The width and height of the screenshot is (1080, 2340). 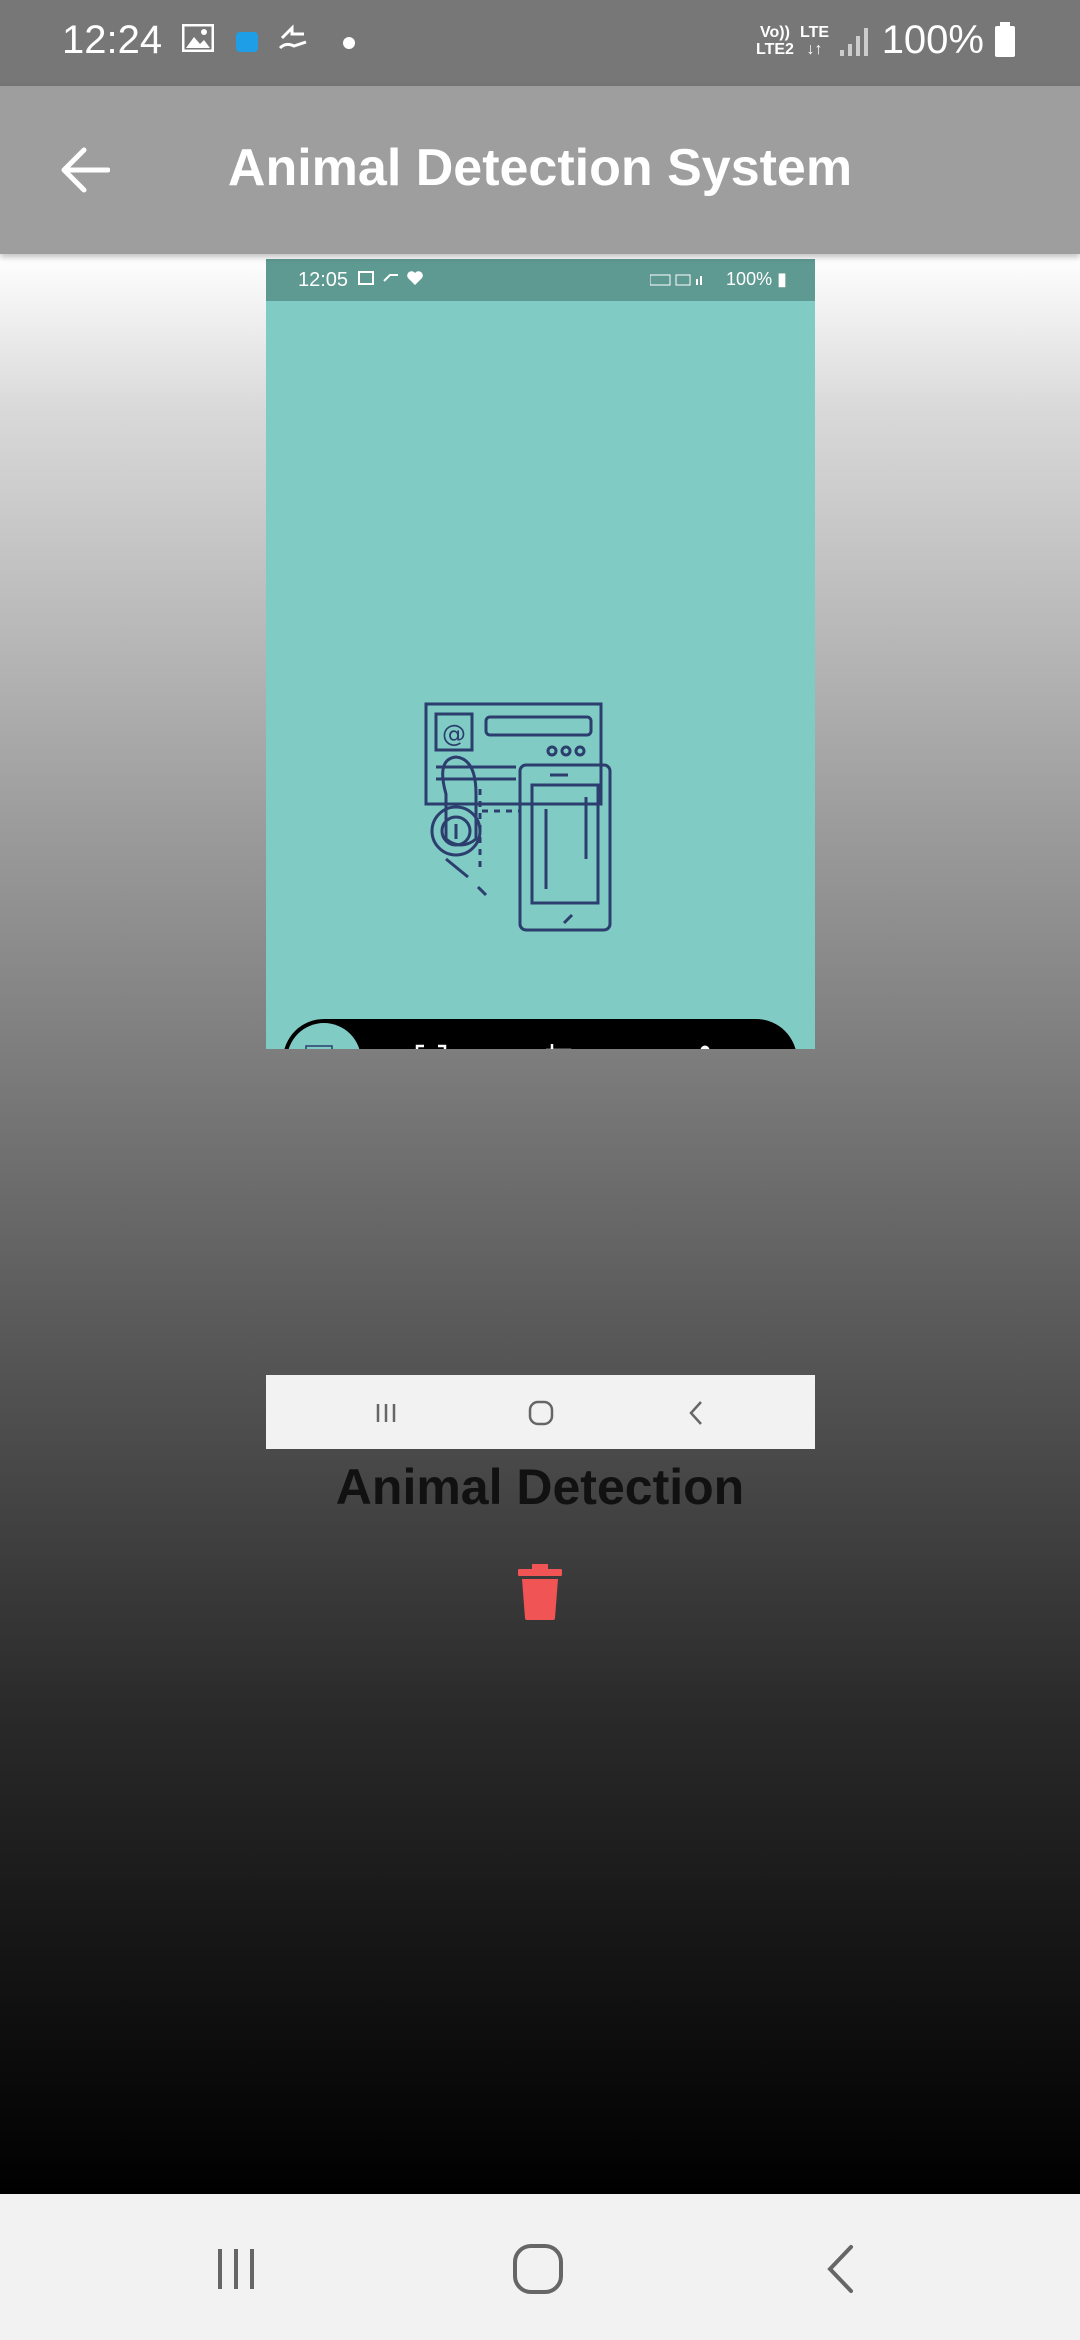 What do you see at coordinates (247, 43) in the screenshot?
I see `app-notification-icon` at bounding box center [247, 43].